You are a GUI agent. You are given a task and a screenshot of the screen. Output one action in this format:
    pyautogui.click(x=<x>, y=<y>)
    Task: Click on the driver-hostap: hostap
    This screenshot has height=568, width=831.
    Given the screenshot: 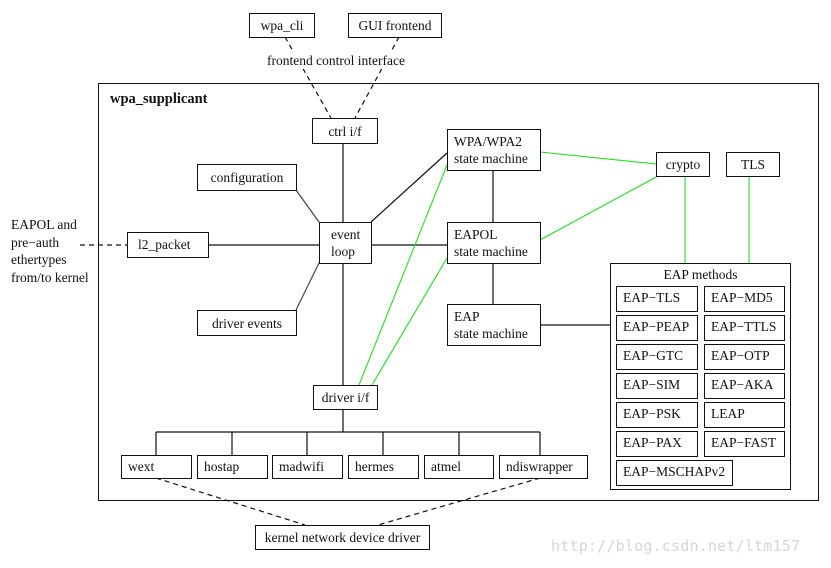 What is the action you would take?
    pyautogui.click(x=232, y=467)
    